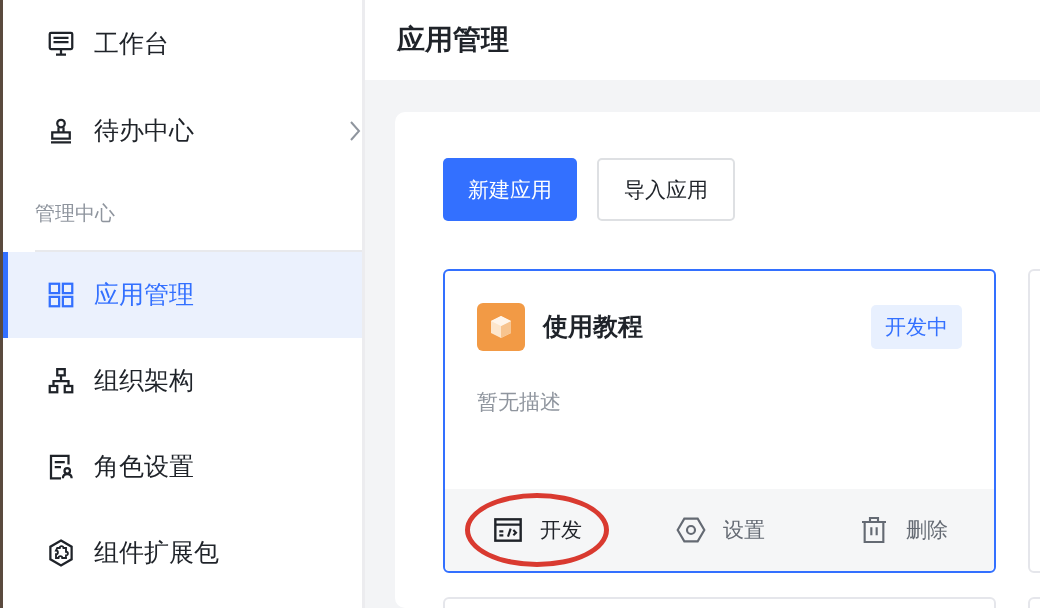 The height and width of the screenshot is (608, 1040). What do you see at coordinates (902, 530) in the screenshot?
I see `delete-button: 删除` at bounding box center [902, 530].